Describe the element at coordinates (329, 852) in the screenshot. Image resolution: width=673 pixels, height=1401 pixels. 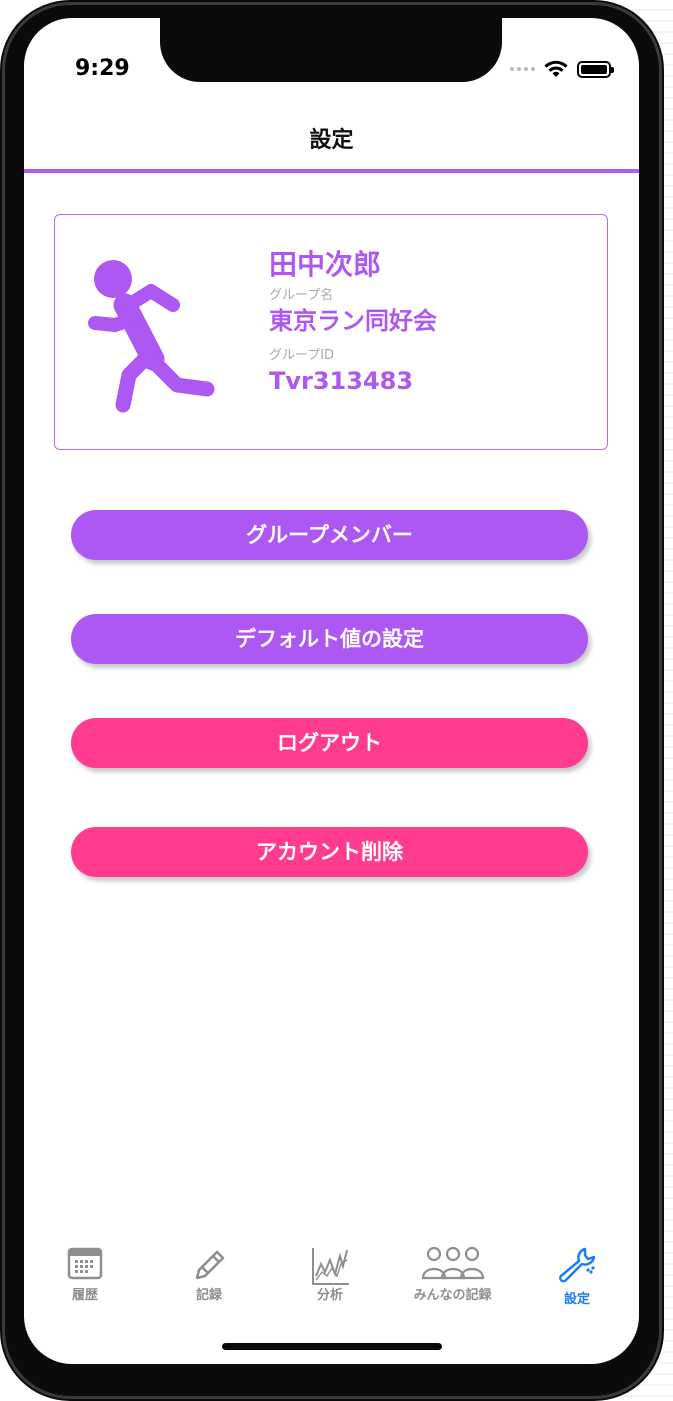
I see `delete-account-button: アカウント削除` at that location.